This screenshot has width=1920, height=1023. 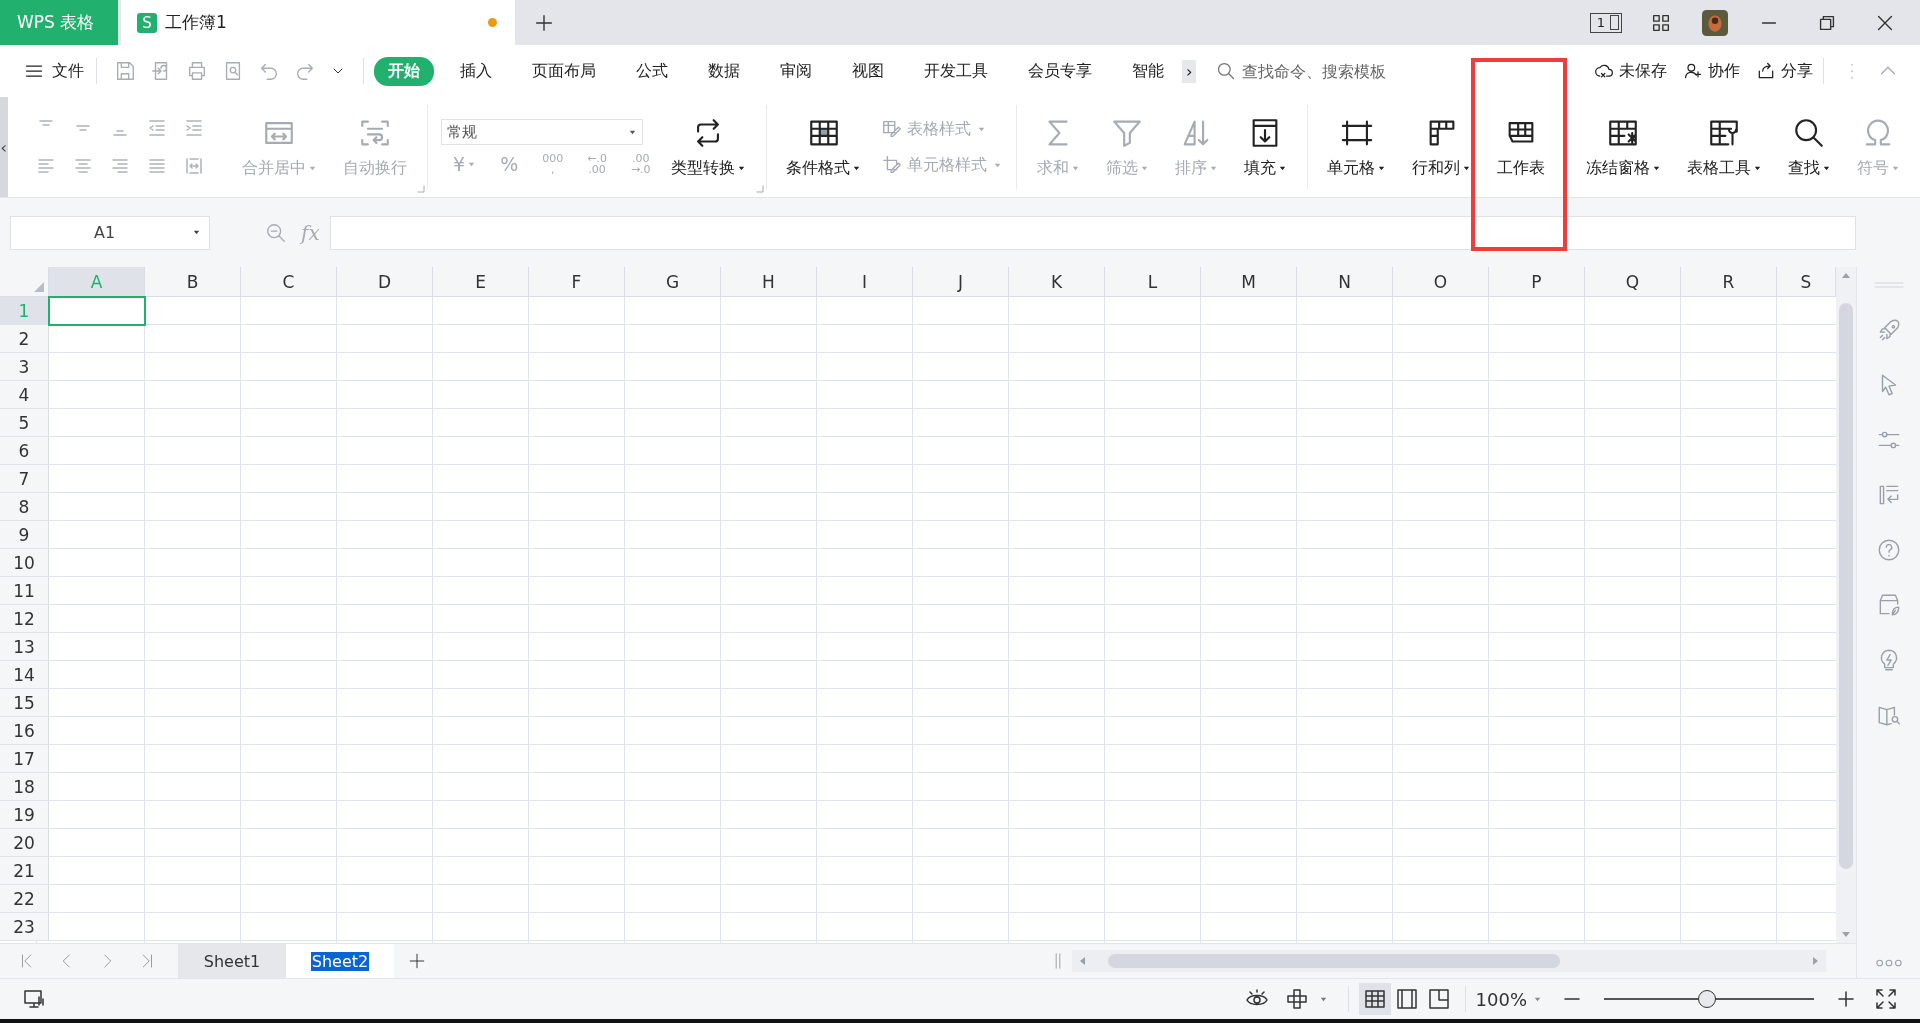 What do you see at coordinates (196, 22) in the screenshot?
I see `document-title: 工作簿1` at bounding box center [196, 22].